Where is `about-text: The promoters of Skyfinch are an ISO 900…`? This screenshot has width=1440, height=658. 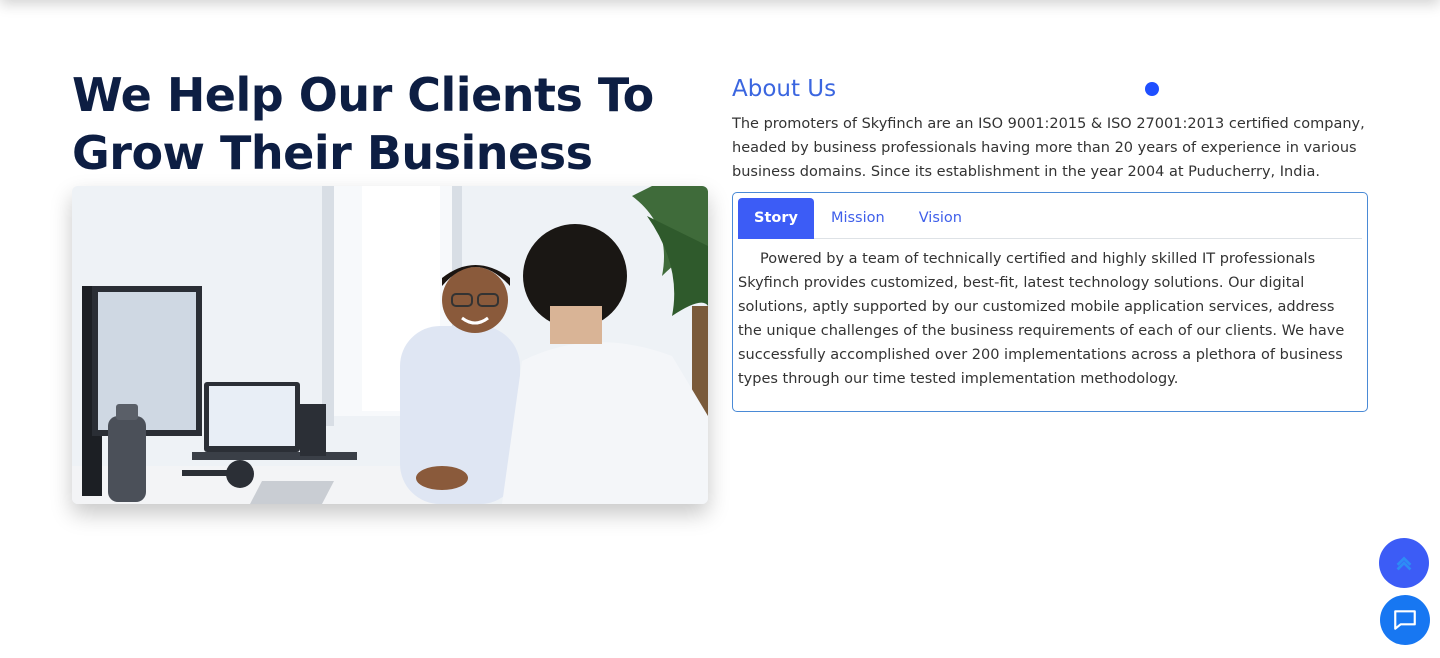
about-text: The promoters of Skyfinch are an ISO 900… is located at coordinates (1048, 148).